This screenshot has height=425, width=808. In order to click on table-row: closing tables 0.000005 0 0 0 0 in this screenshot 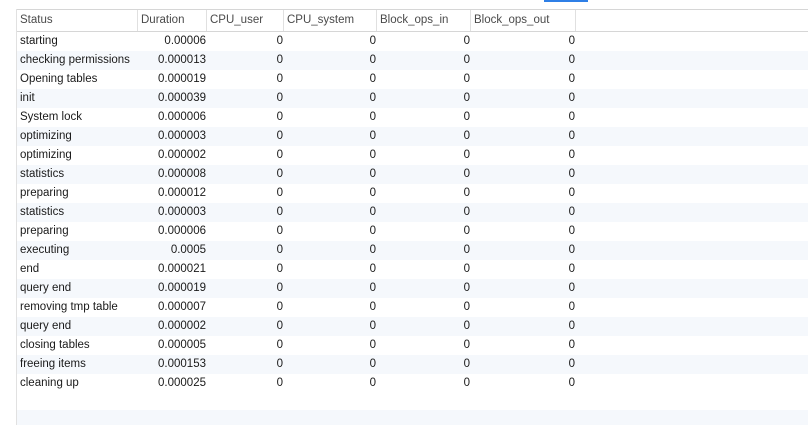, I will do `click(412, 345)`.